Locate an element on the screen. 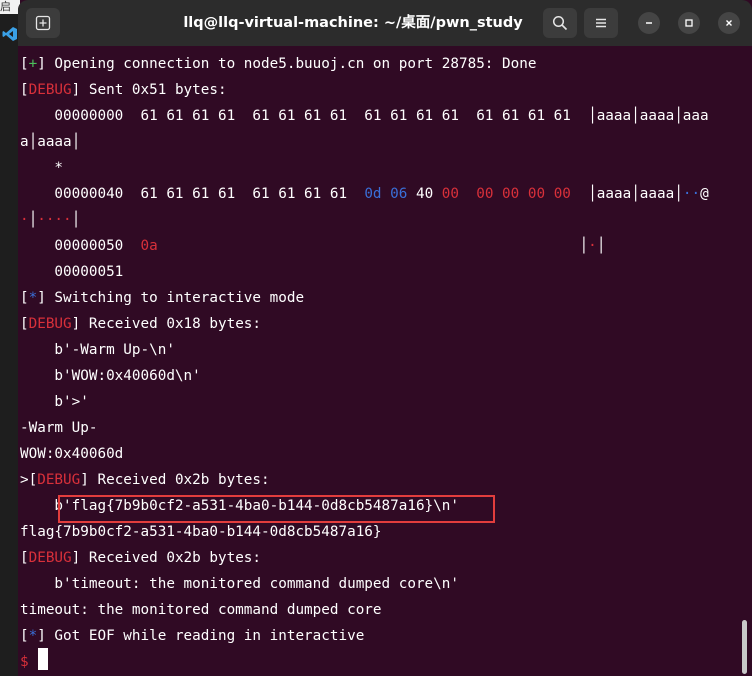 This screenshot has width=752, height=676. terminal-text: 00 00 00 00 00 is located at coordinates (506, 194).